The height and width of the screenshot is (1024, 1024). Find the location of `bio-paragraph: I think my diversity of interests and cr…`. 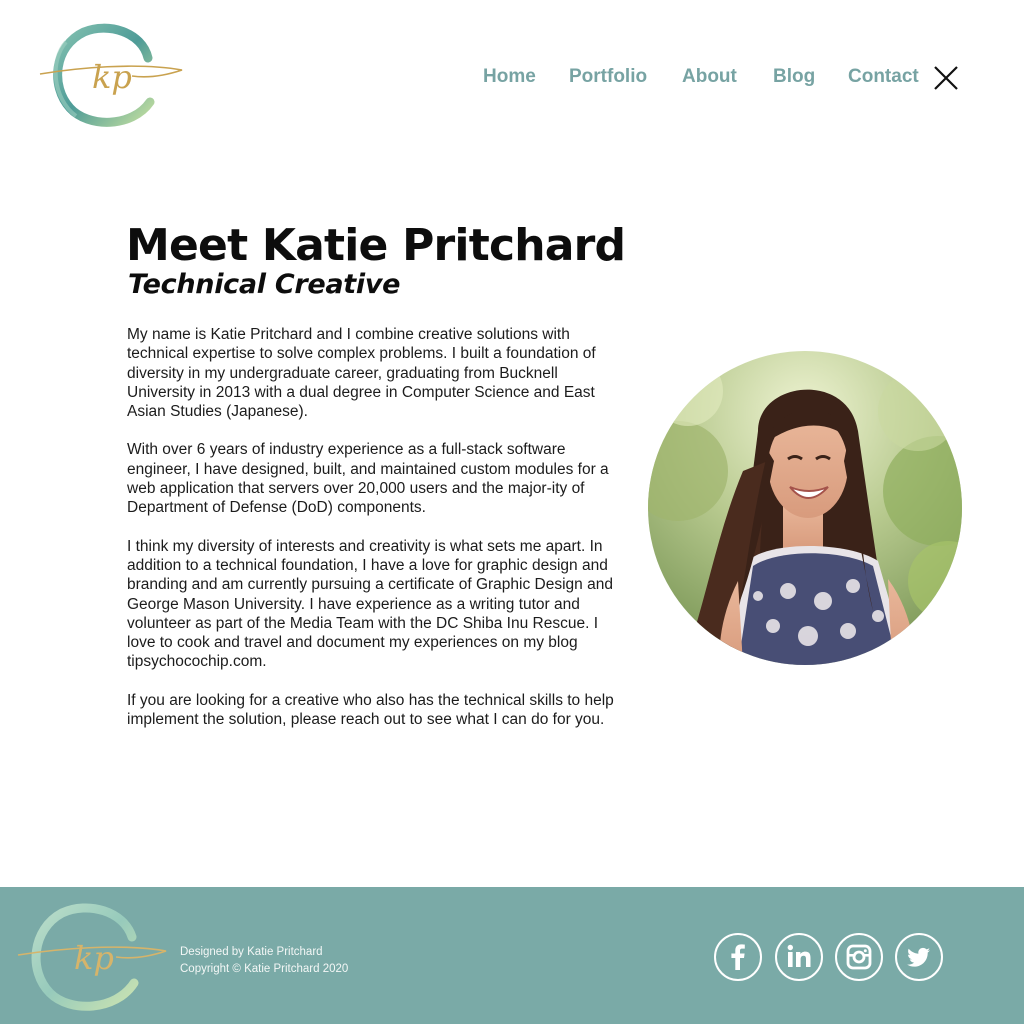

bio-paragraph: I think my diversity of interests and cr… is located at coordinates (370, 604).